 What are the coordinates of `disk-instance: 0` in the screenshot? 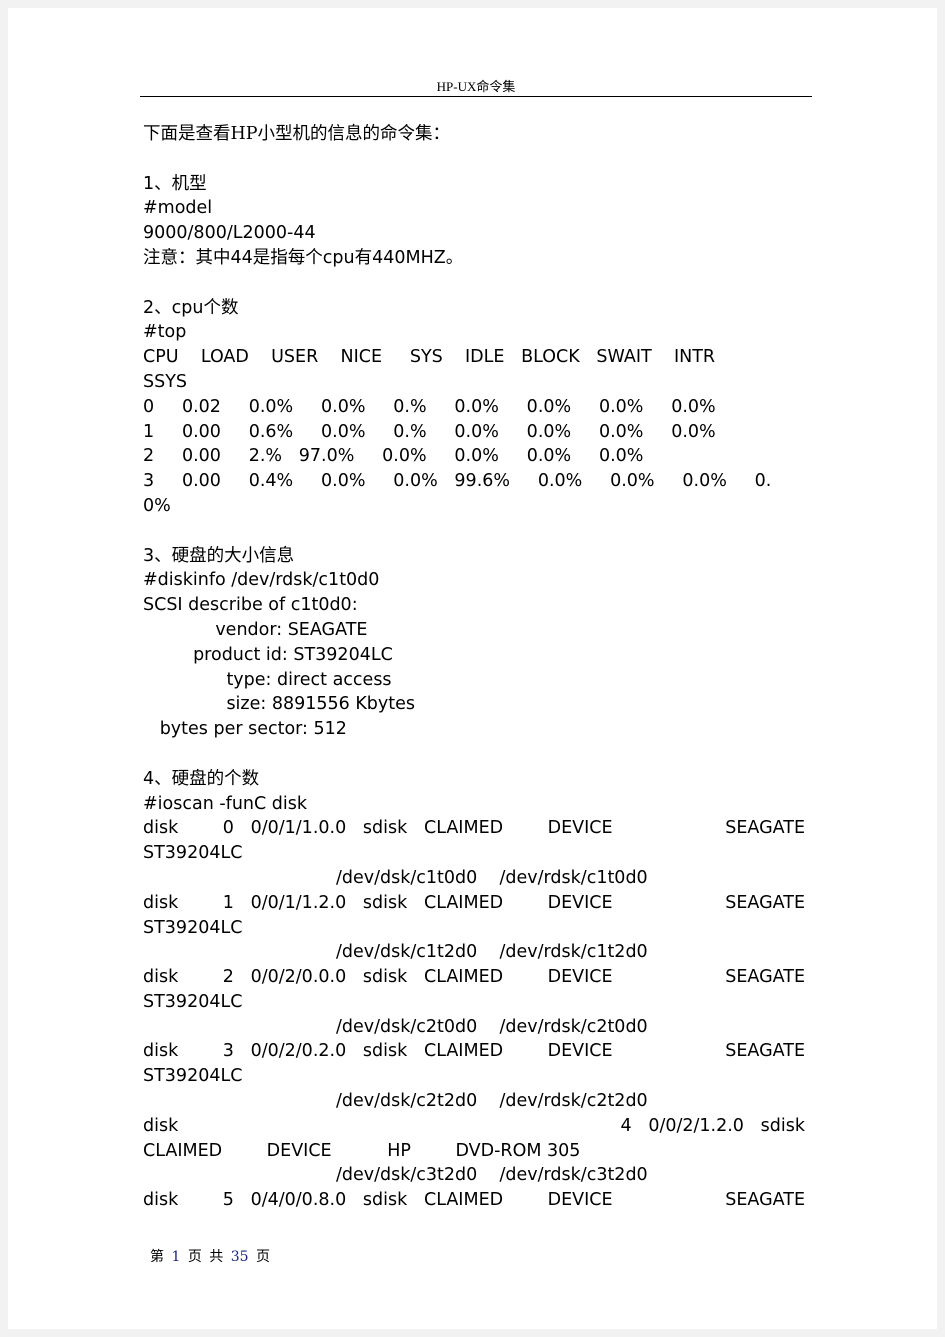 It's located at (228, 828).